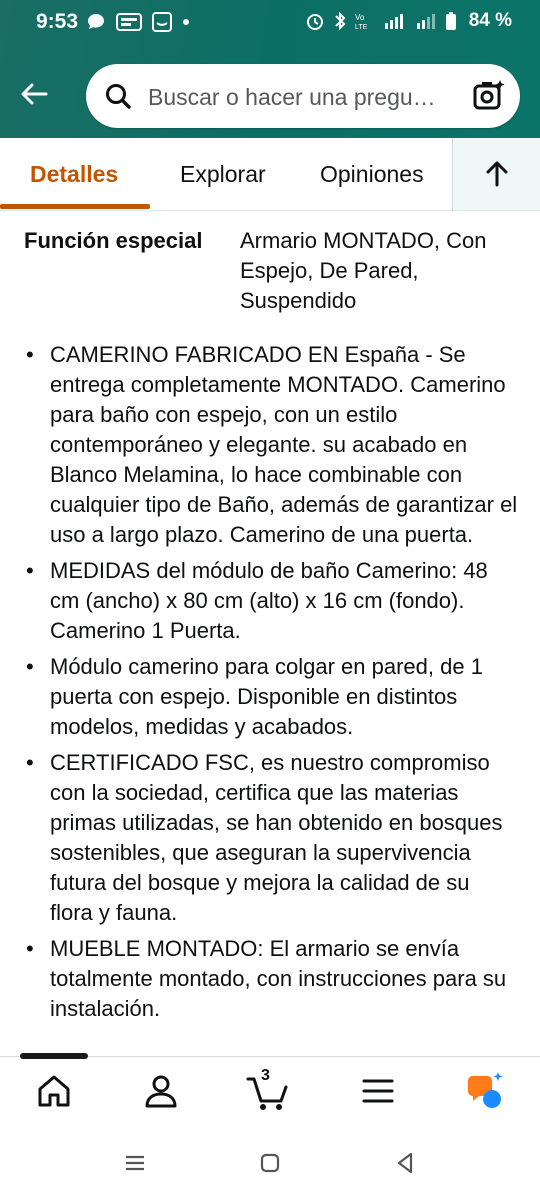 The width and height of the screenshot is (540, 1200). I want to click on cart-count: 3, so click(265, 1075).